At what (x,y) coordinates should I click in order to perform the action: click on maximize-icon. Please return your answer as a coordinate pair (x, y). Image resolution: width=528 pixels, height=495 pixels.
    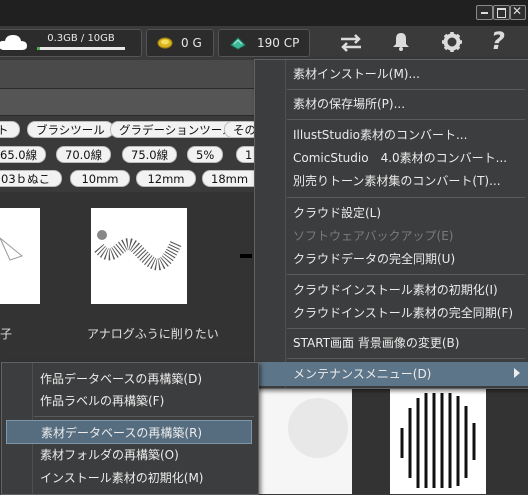
    Looking at the image, I should click on (501, 13).